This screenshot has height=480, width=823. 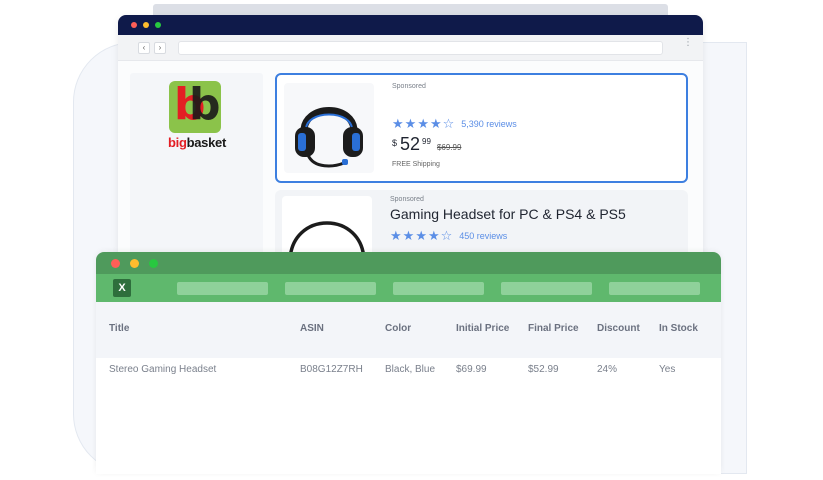 What do you see at coordinates (410, 369) in the screenshot?
I see `table-cell: Black, Blue` at bounding box center [410, 369].